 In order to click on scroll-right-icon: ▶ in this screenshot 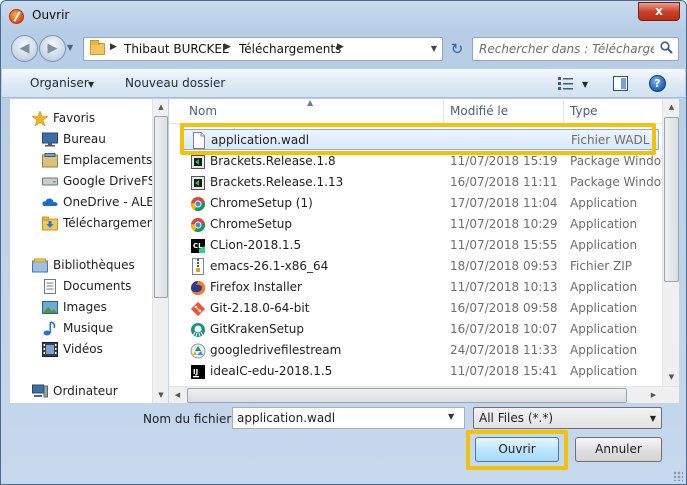, I will do `click(653, 395)`.